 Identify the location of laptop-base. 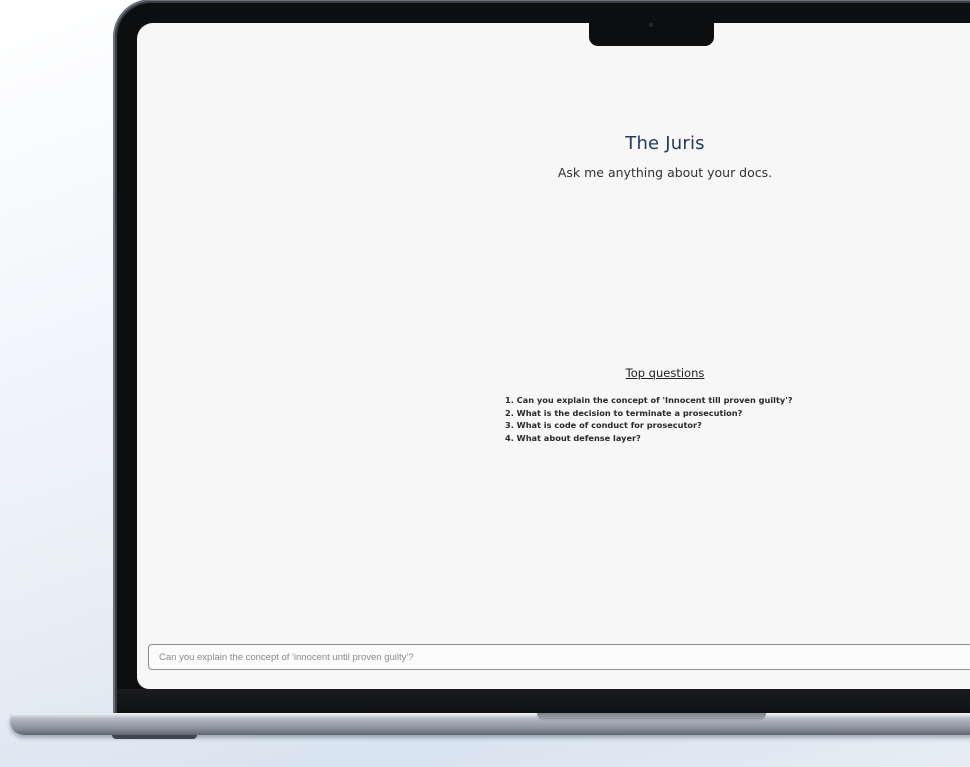
(490, 724).